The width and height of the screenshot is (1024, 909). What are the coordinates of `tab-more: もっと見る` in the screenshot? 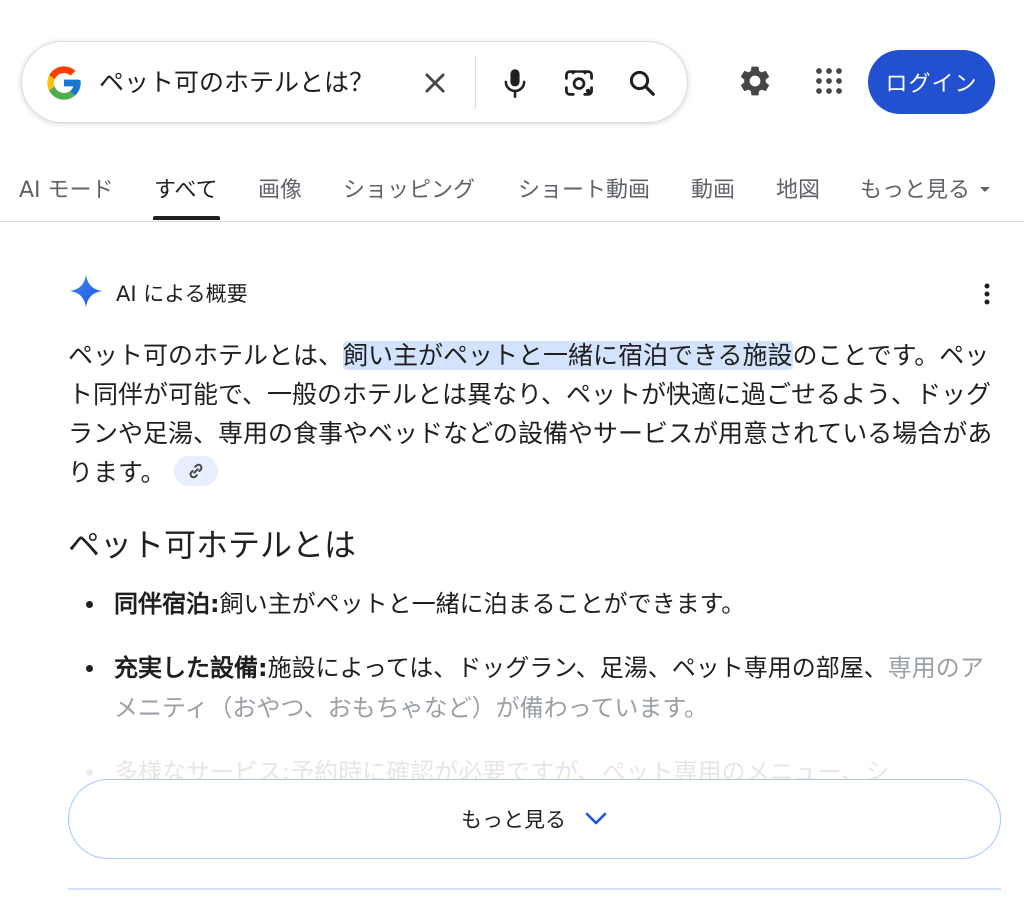 It's located at (925, 188).